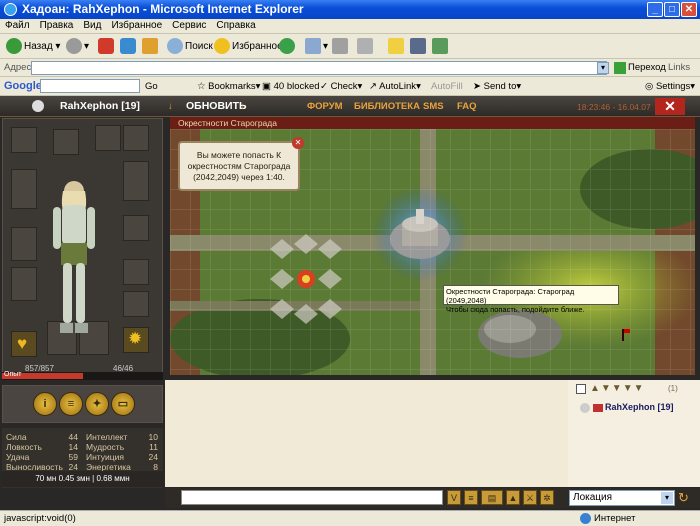 The height and width of the screenshot is (526, 700). I want to click on minimize-button: _, so click(655, 9).